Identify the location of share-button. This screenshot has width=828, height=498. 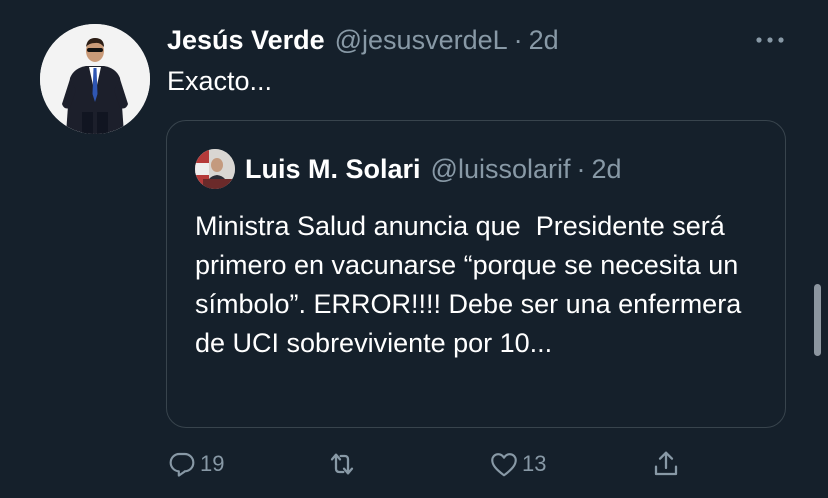
(666, 464).